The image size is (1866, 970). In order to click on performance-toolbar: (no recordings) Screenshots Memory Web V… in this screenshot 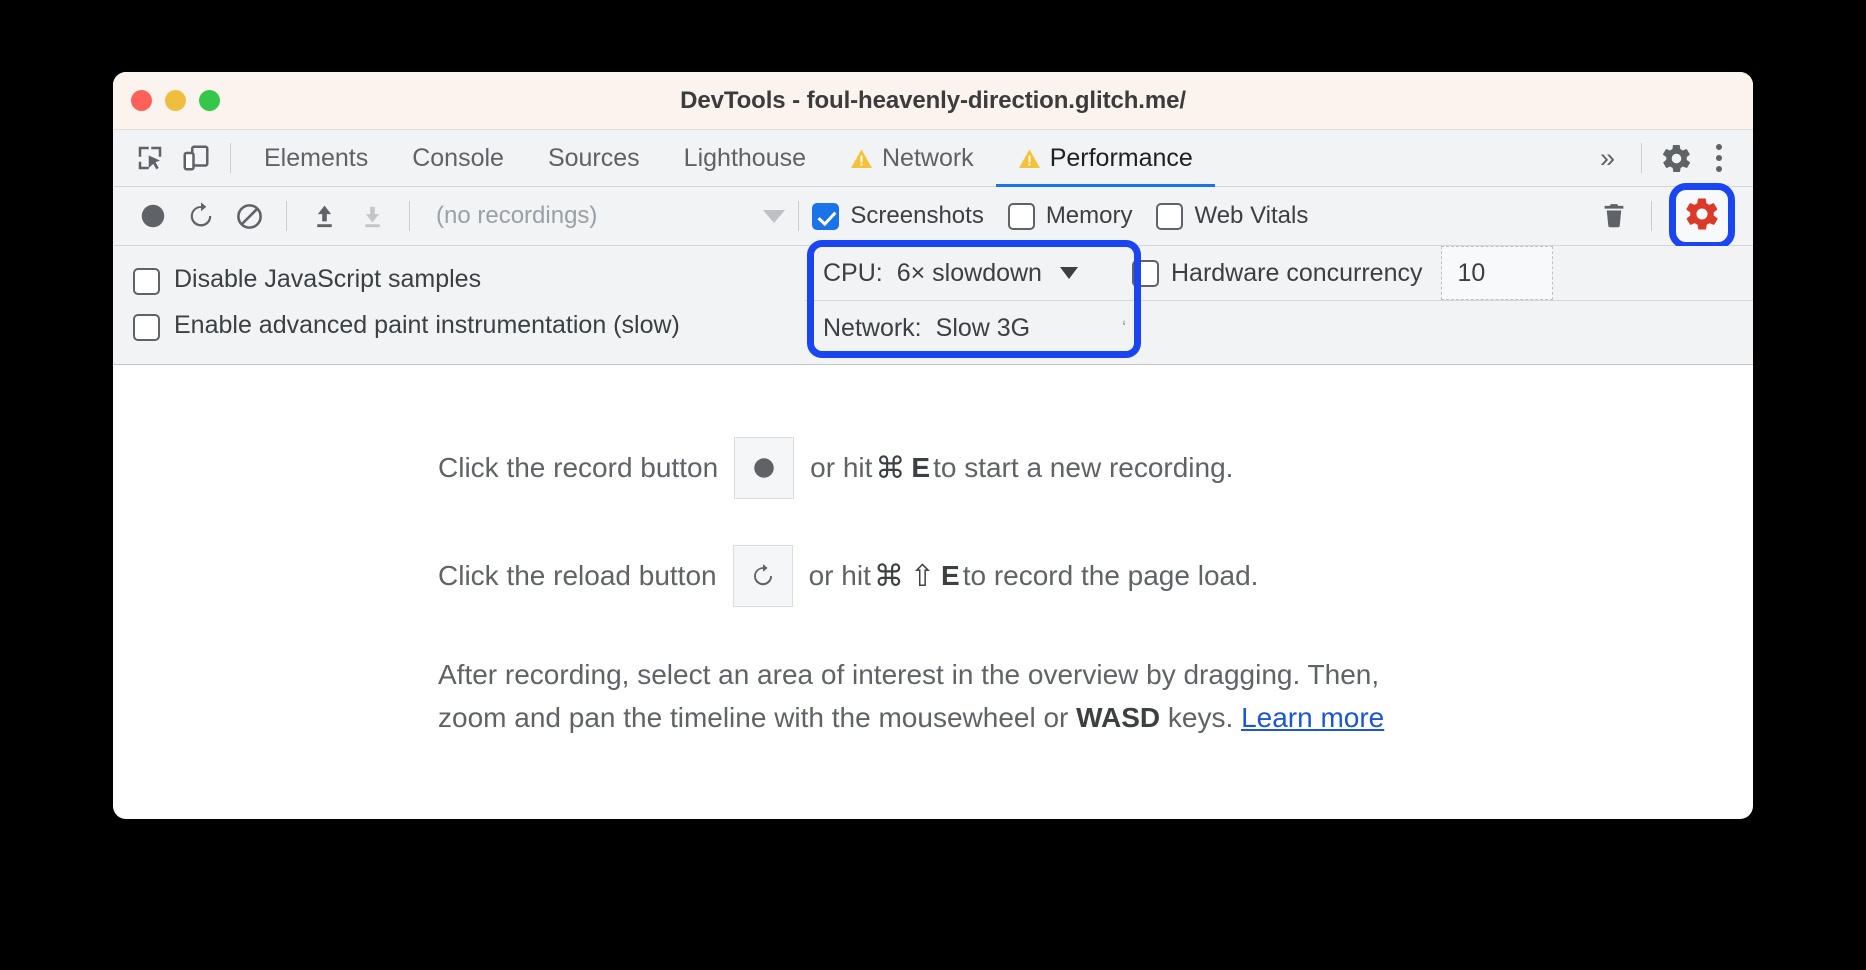, I will do `click(933, 216)`.